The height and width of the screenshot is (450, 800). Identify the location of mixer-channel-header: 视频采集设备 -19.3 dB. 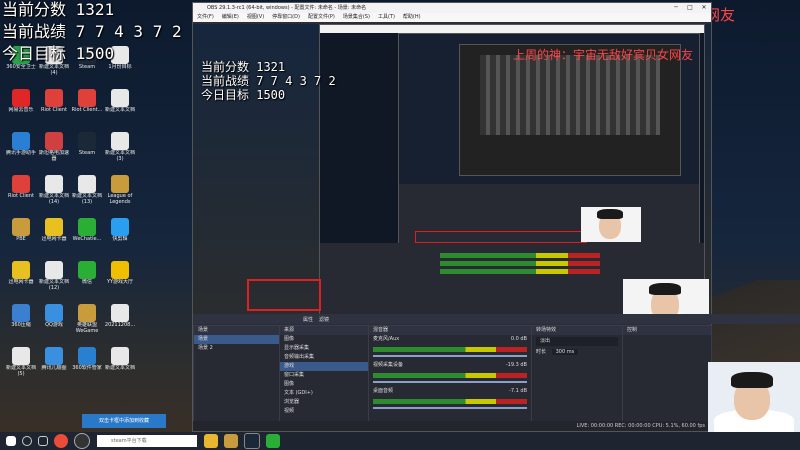
(450, 365).